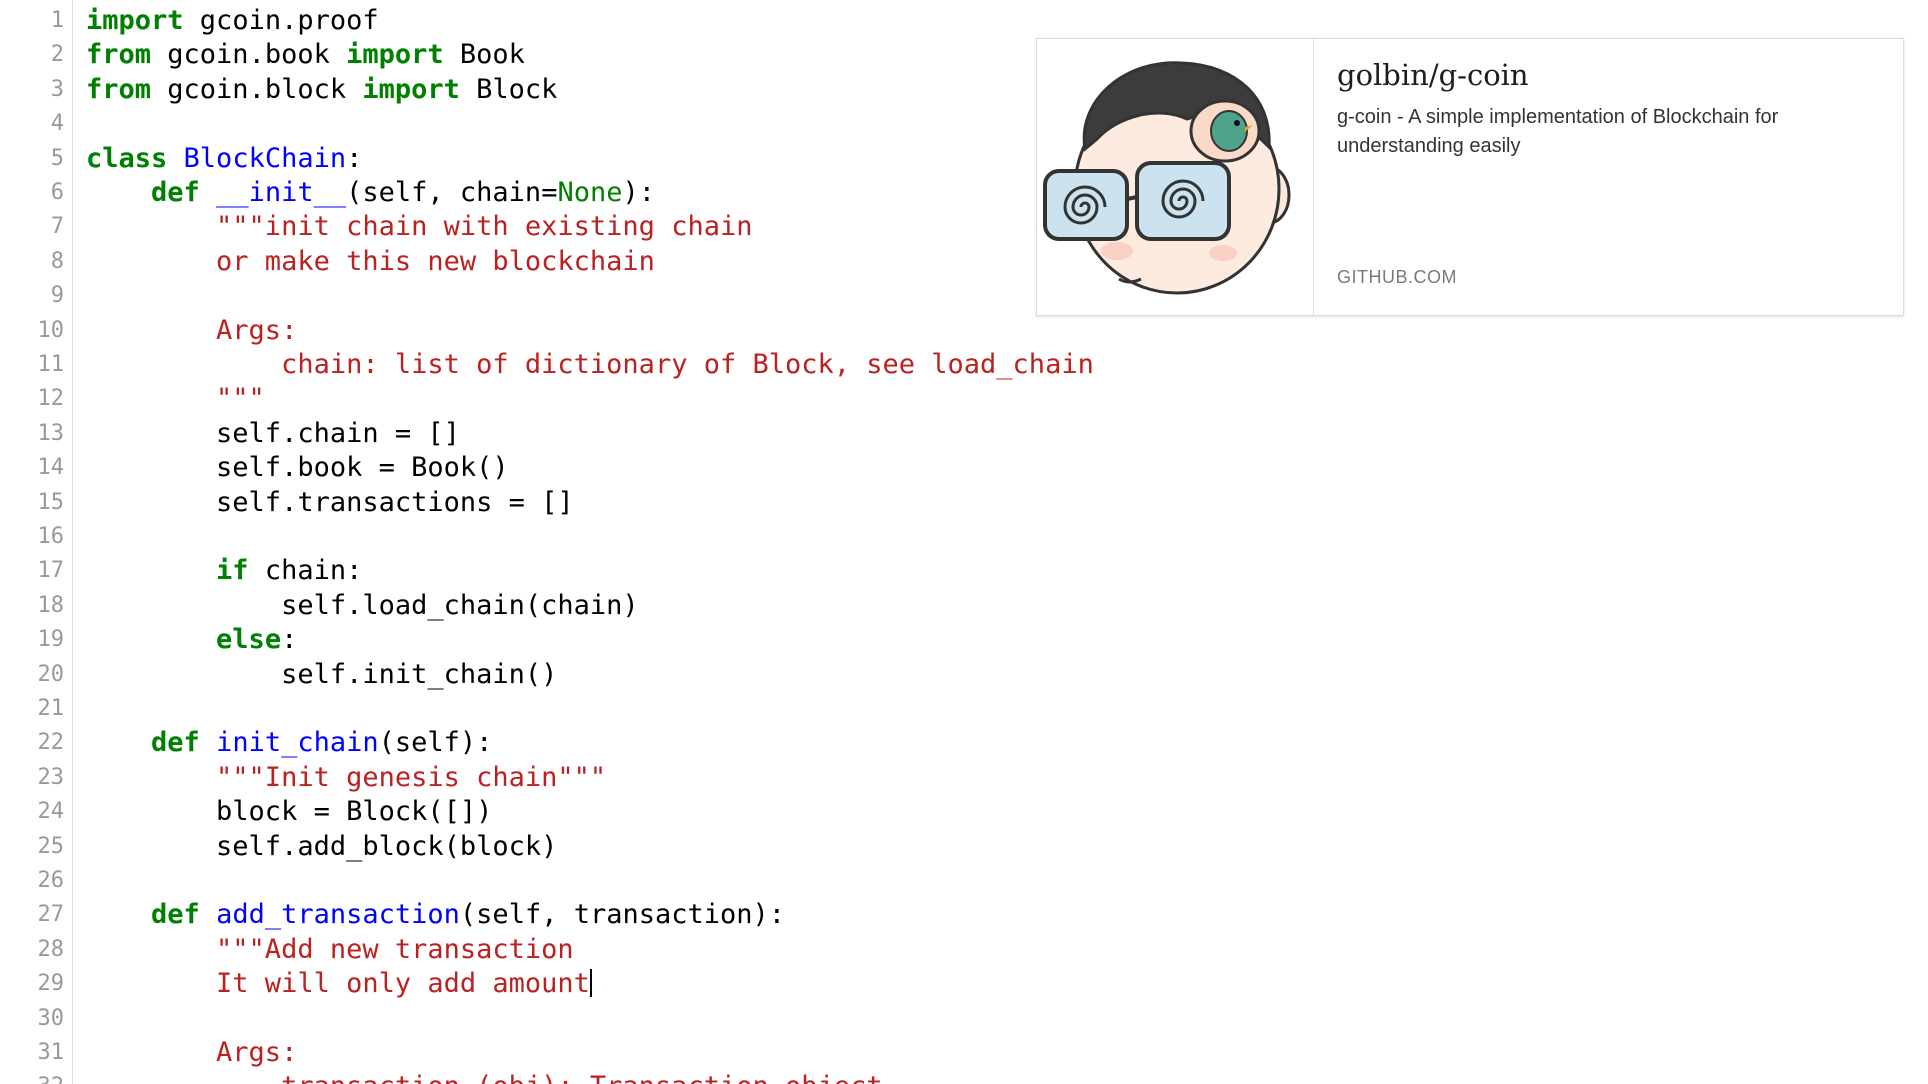  What do you see at coordinates (51, 640) in the screenshot?
I see `line-number: 19` at bounding box center [51, 640].